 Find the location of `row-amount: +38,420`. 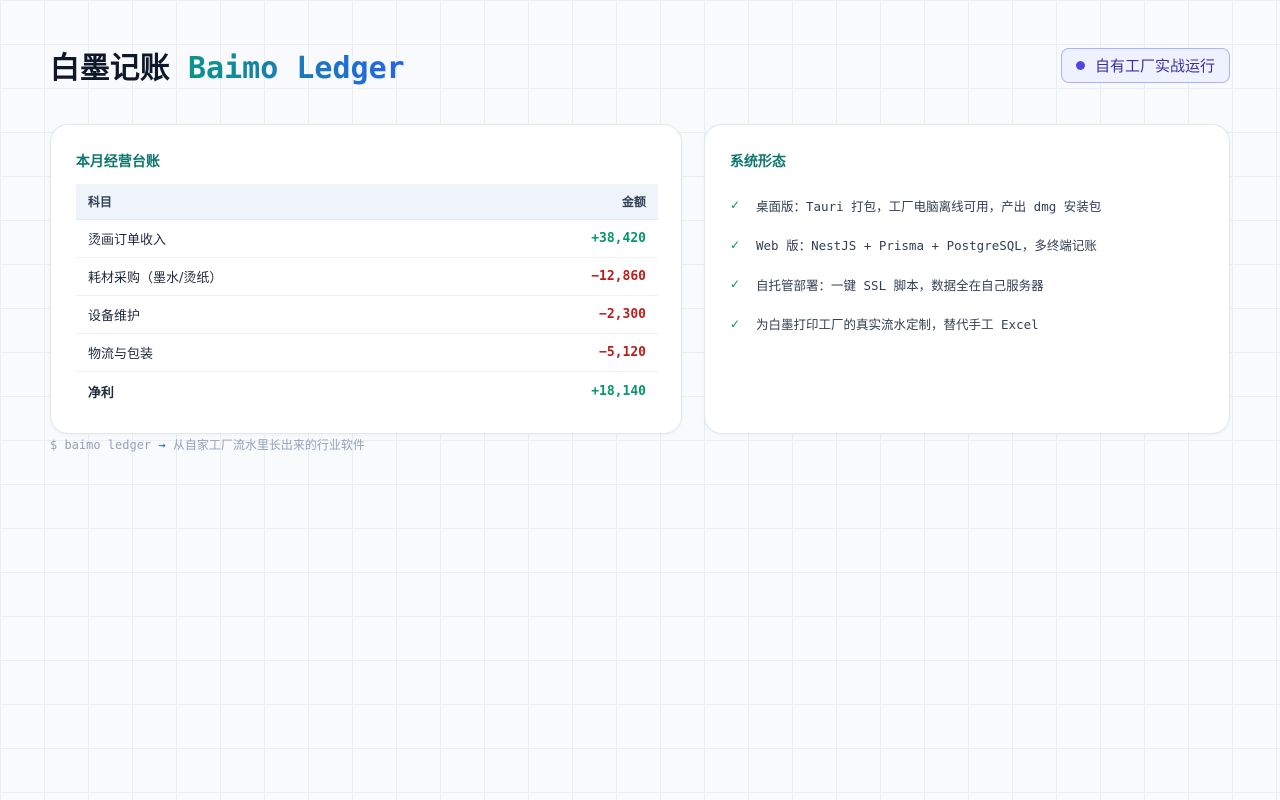

row-amount: +38,420 is located at coordinates (618, 238).